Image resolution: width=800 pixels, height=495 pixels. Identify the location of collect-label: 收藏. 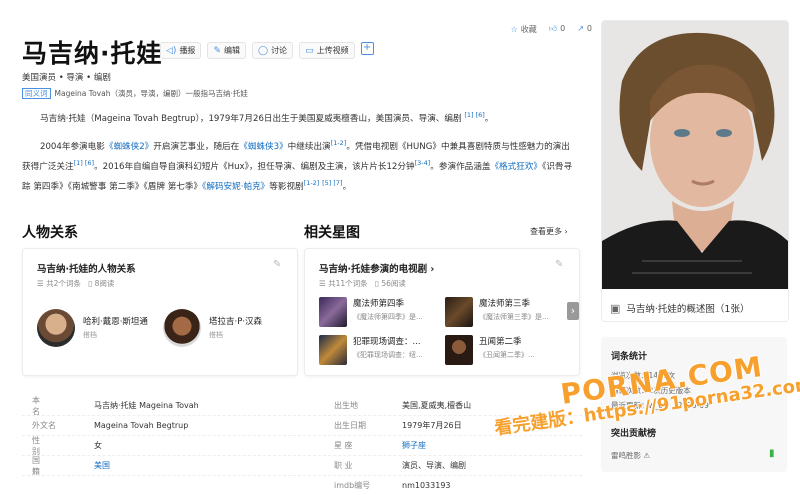
(528, 29).